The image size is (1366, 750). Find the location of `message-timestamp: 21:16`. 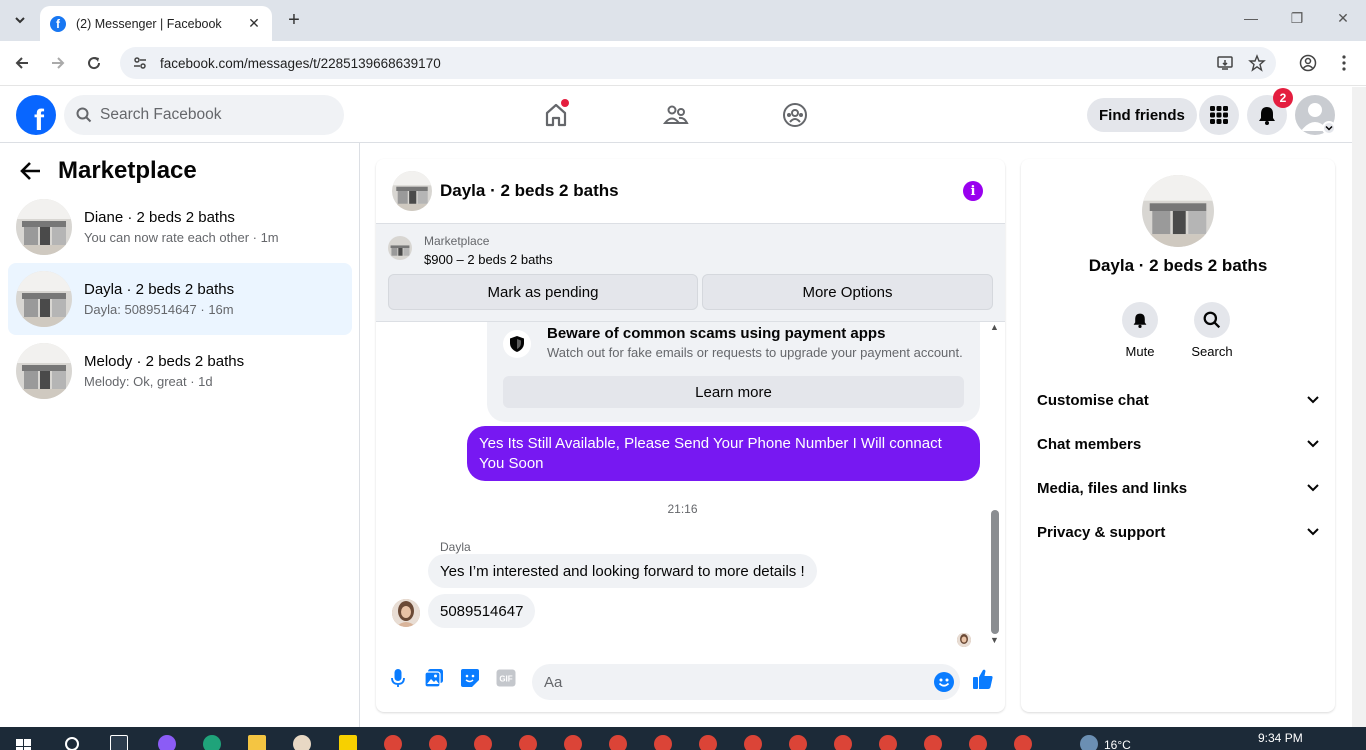

message-timestamp: 21:16 is located at coordinates (682, 509).